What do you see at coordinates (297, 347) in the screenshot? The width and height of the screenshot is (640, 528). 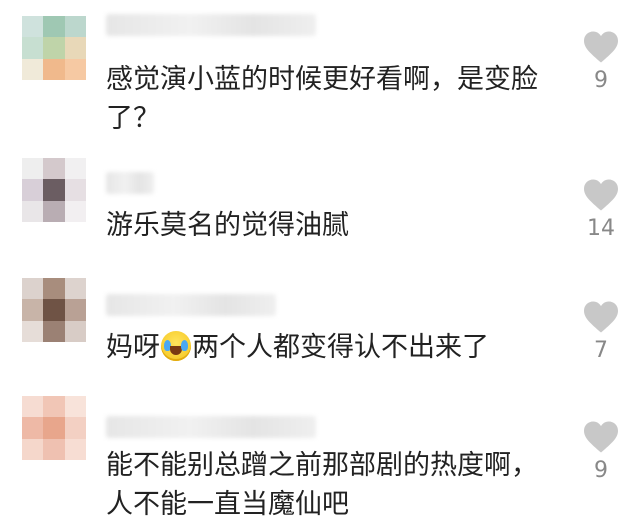 I see `comment-text: 妈呀 两个人都变得认不出来了` at bounding box center [297, 347].